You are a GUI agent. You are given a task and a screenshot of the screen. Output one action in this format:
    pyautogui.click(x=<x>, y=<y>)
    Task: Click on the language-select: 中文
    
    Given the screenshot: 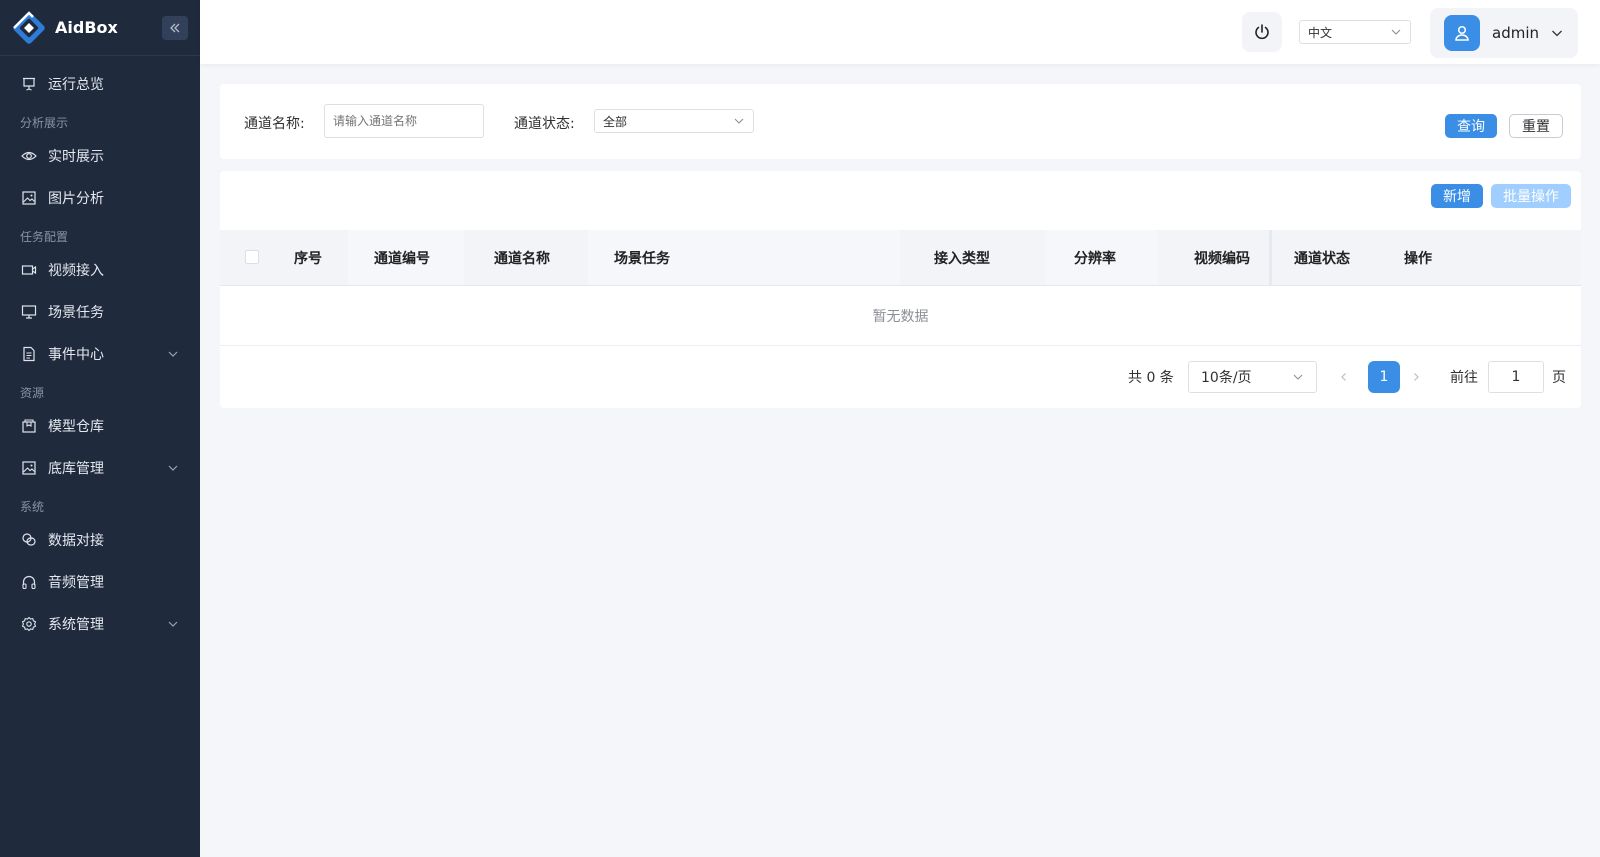 What is the action you would take?
    pyautogui.click(x=1355, y=32)
    